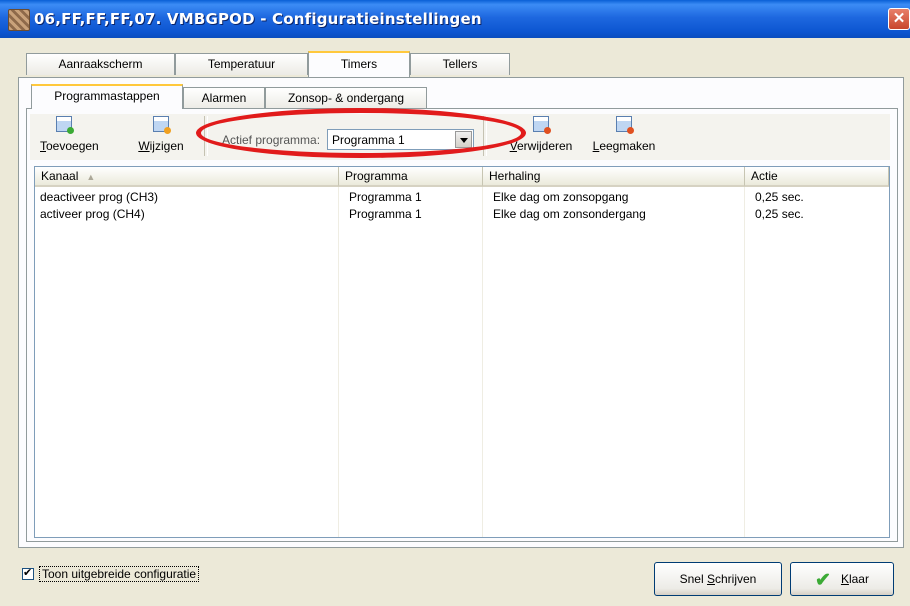 Image resolution: width=910 pixels, height=606 pixels. What do you see at coordinates (842, 579) in the screenshot?
I see `done-button: ✔ Klaar` at bounding box center [842, 579].